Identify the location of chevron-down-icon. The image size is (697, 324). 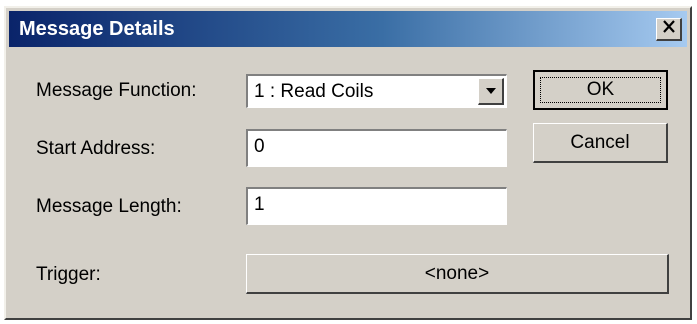
(491, 91).